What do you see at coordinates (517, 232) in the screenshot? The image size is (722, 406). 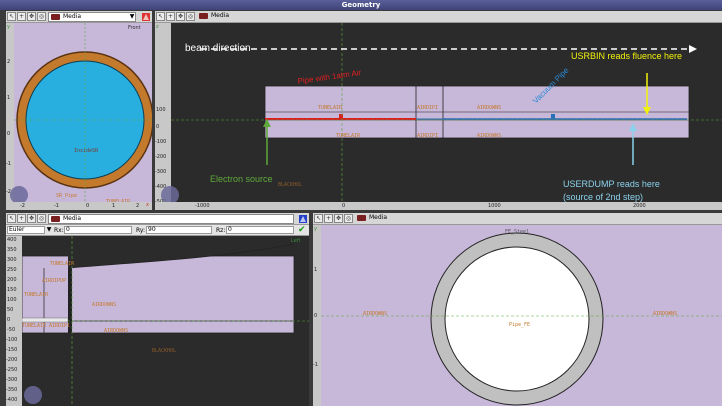 I see `region-label: FE_Steel` at bounding box center [517, 232].